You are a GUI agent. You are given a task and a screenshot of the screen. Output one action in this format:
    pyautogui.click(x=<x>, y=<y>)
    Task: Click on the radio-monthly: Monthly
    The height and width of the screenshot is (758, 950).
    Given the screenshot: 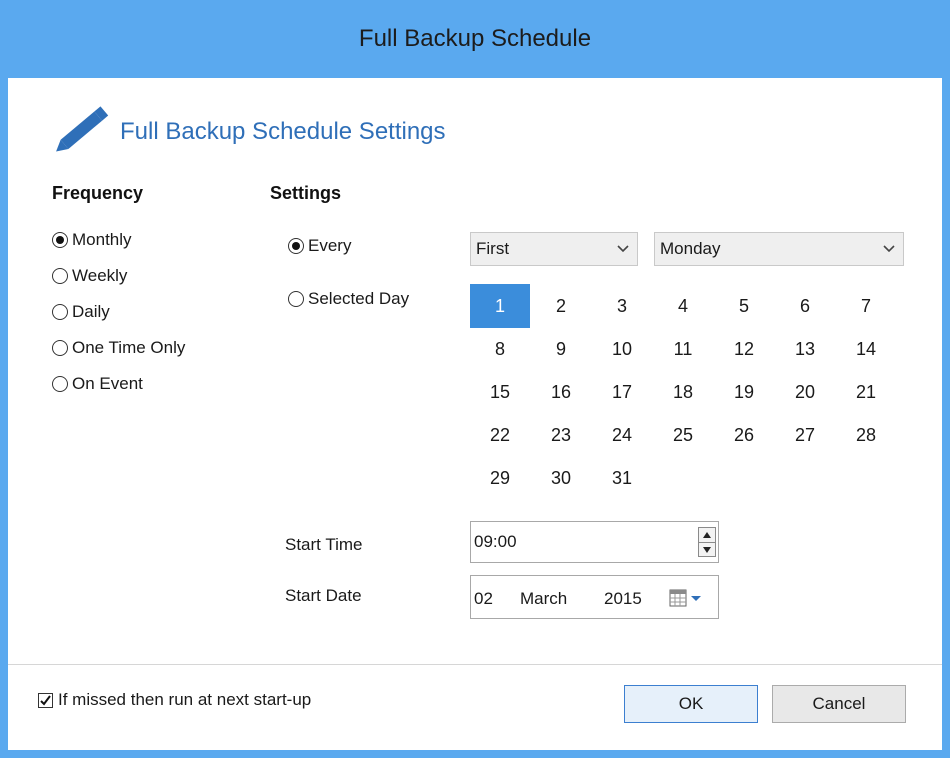 What is the action you would take?
    pyautogui.click(x=92, y=240)
    